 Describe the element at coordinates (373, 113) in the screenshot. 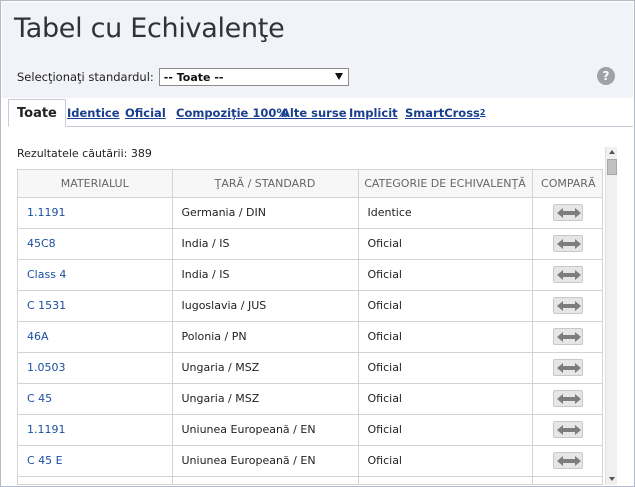

I see `tab-implicit: Implicit` at that location.